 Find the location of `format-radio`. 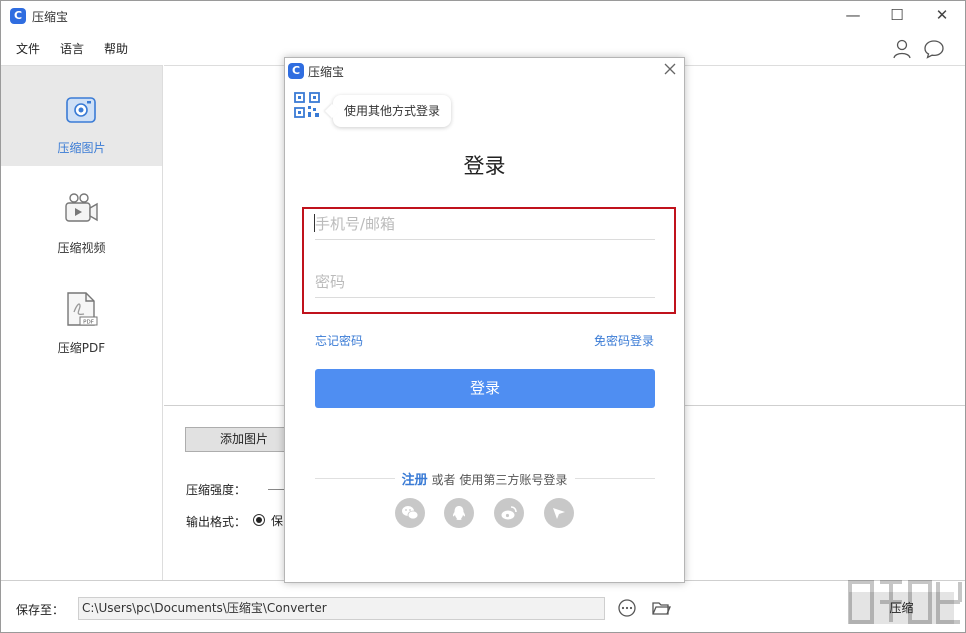

format-radio is located at coordinates (259, 520).